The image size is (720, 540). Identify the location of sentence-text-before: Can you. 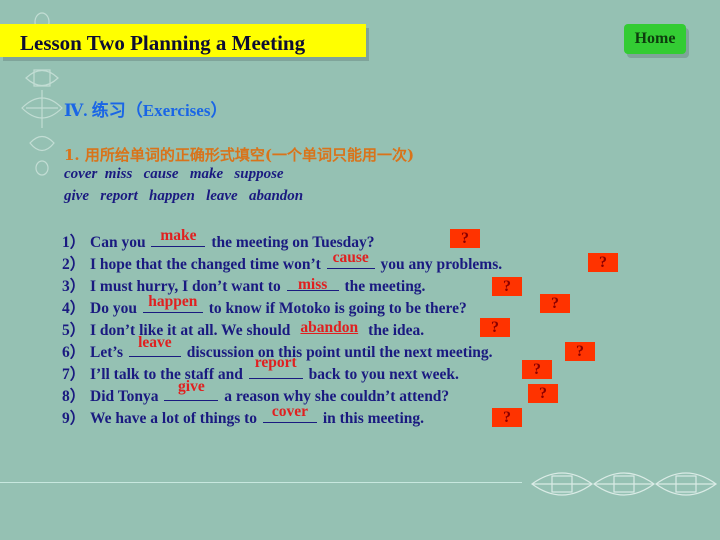
(120, 242).